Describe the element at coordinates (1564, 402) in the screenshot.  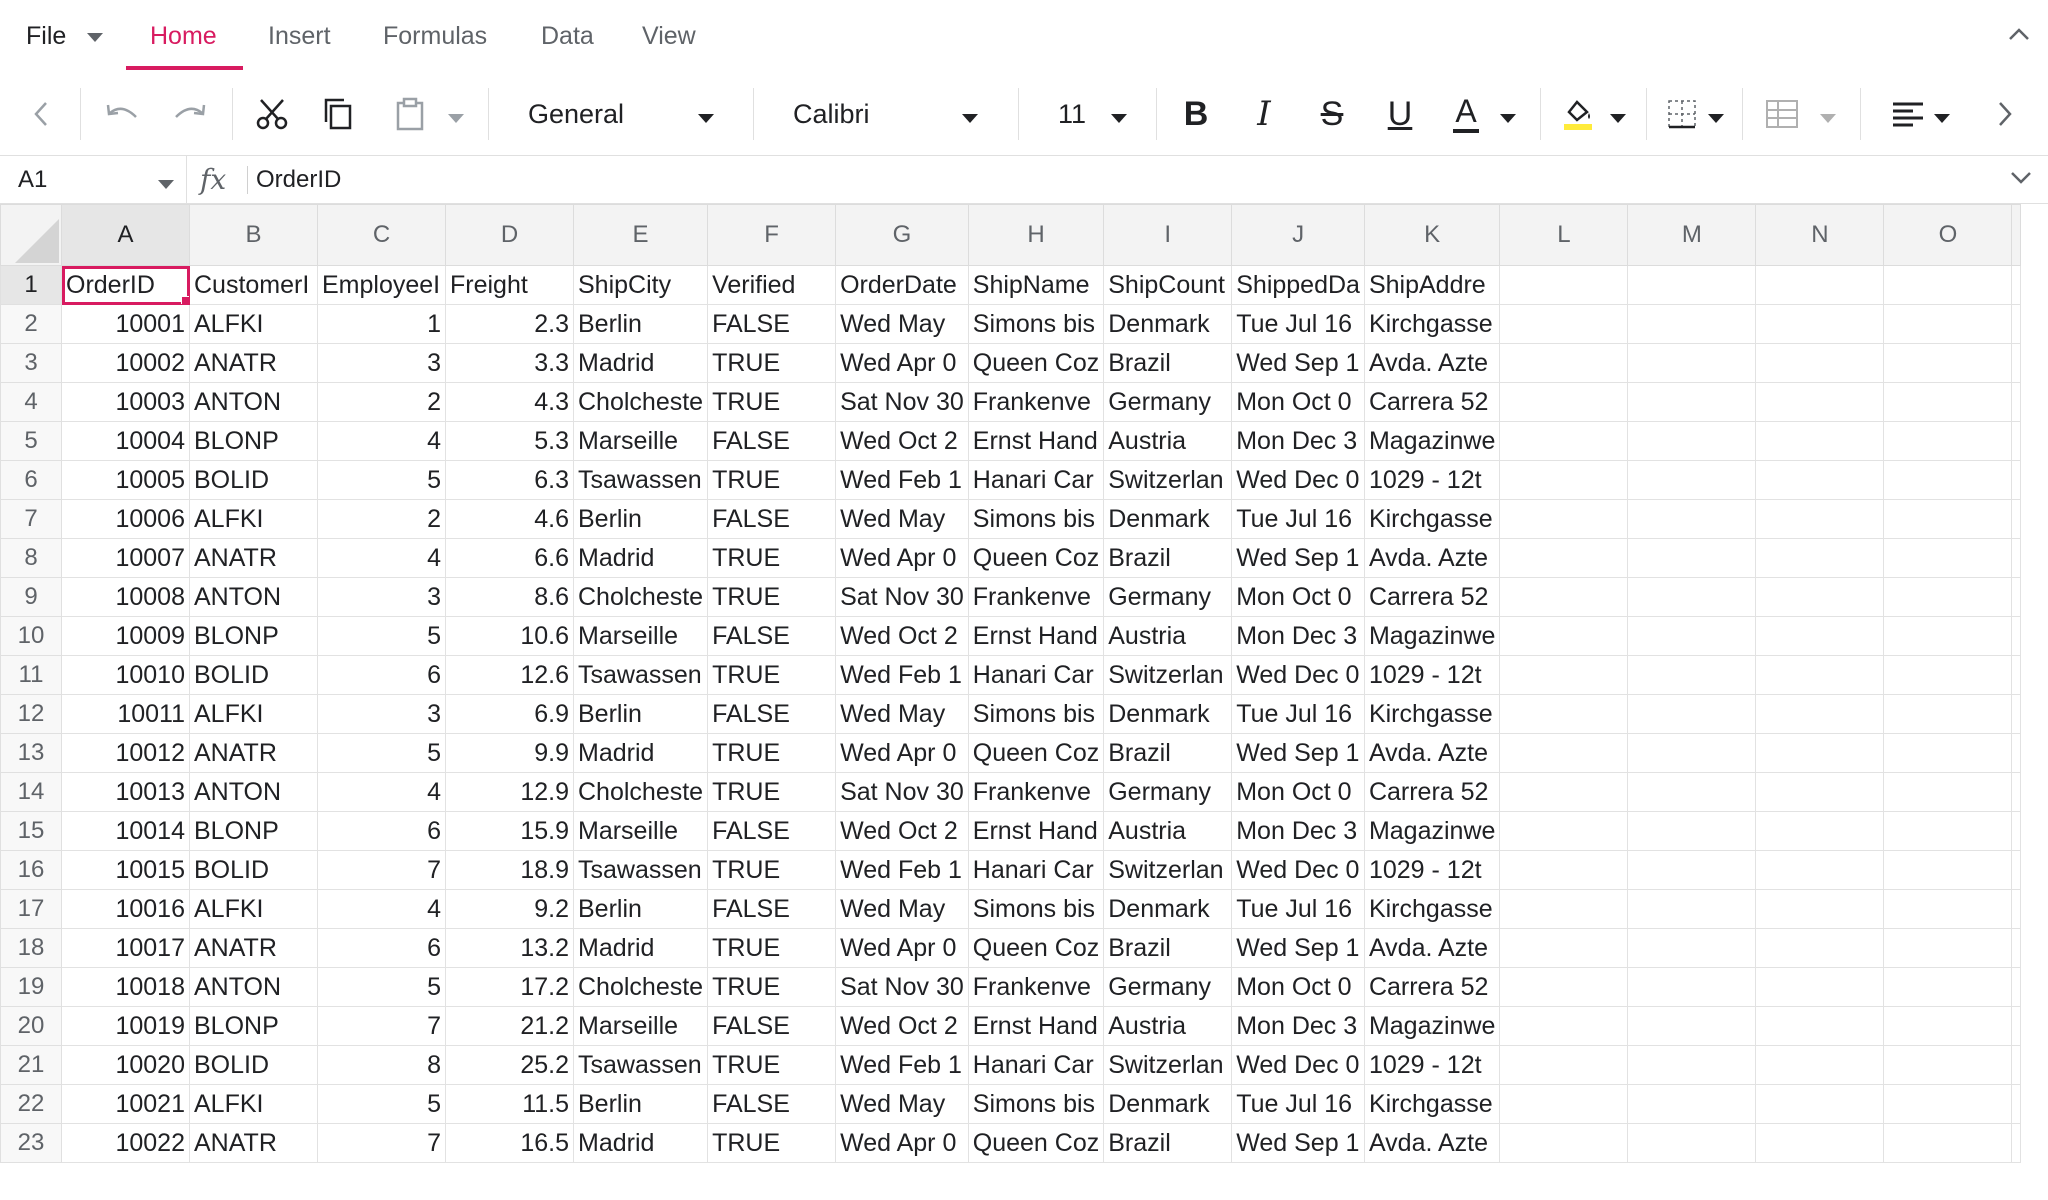
I see `cell-l4` at that location.